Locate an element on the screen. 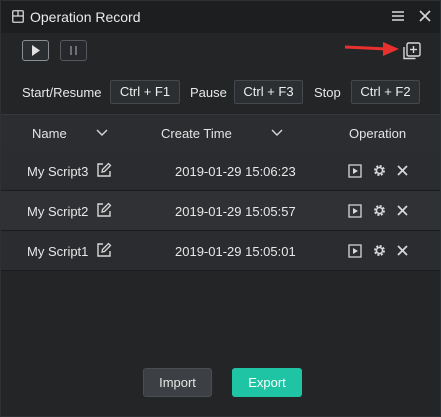  start-resume-label: Start/Resume is located at coordinates (62, 92).